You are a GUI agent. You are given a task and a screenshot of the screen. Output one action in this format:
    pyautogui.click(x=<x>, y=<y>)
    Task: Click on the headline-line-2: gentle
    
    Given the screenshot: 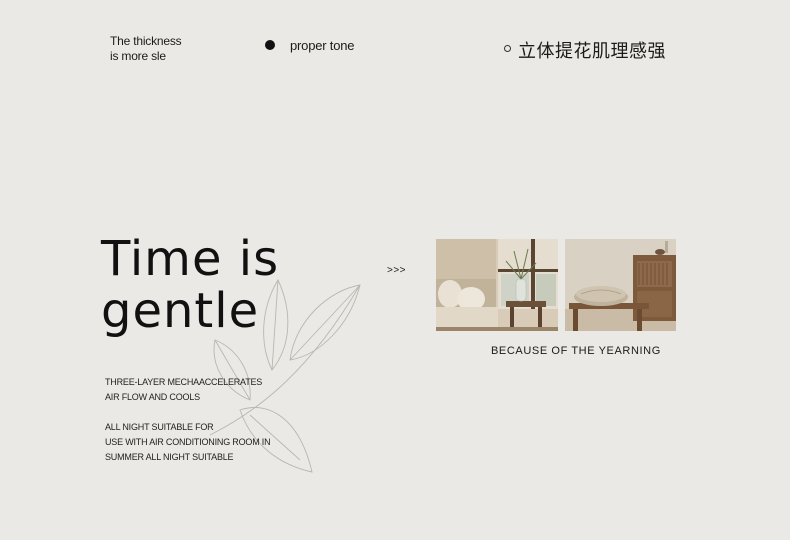 What is the action you would take?
    pyautogui.click(x=180, y=311)
    